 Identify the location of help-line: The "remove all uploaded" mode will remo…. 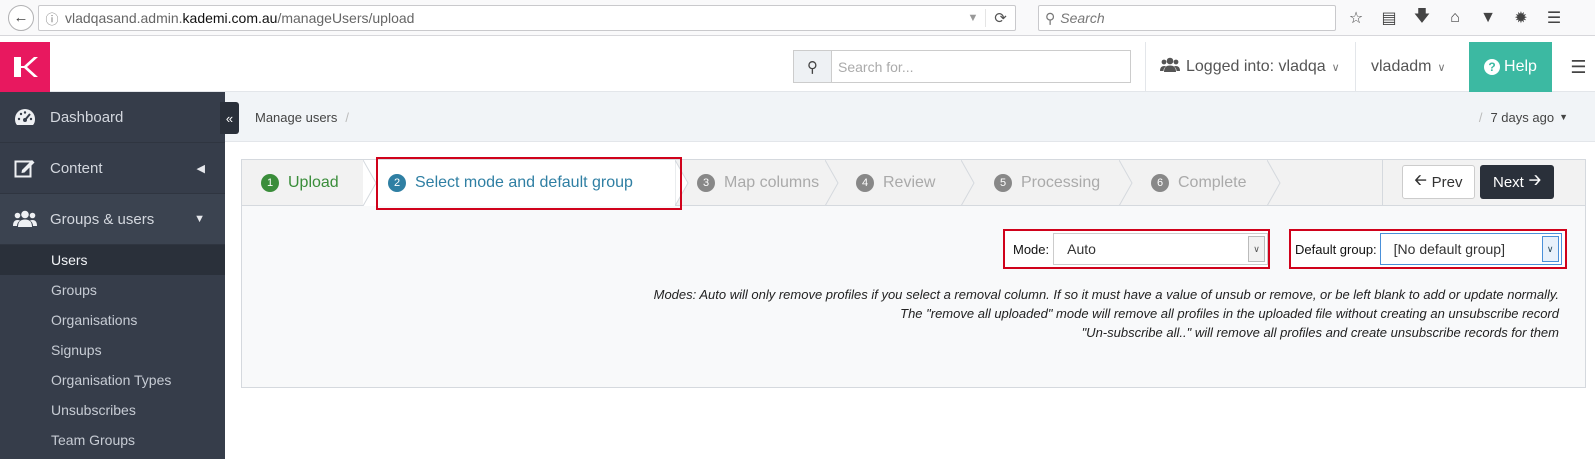
(1229, 313).